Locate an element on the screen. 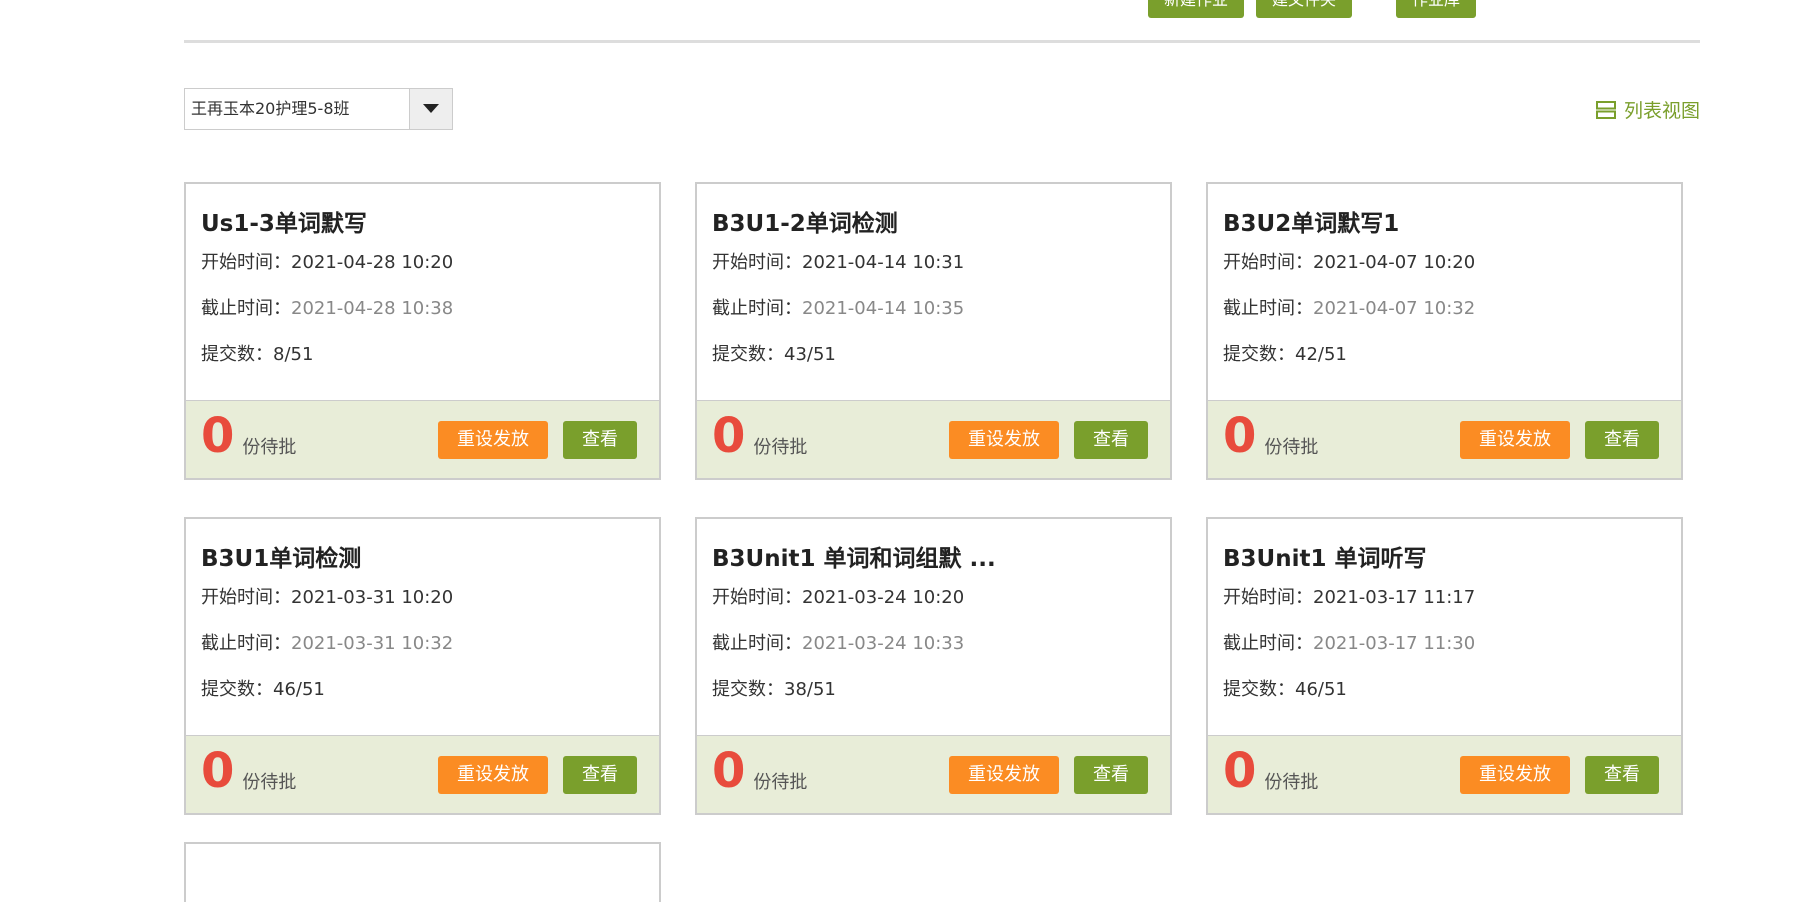  end-time-value: 2021-03-24 10:33 is located at coordinates (883, 643).